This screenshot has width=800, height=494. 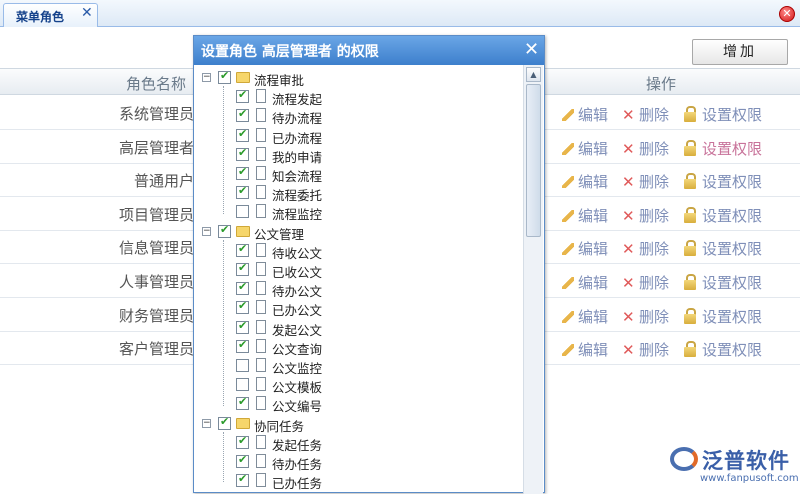 I want to click on tree-scrollbar: ▲, so click(x=533, y=279).